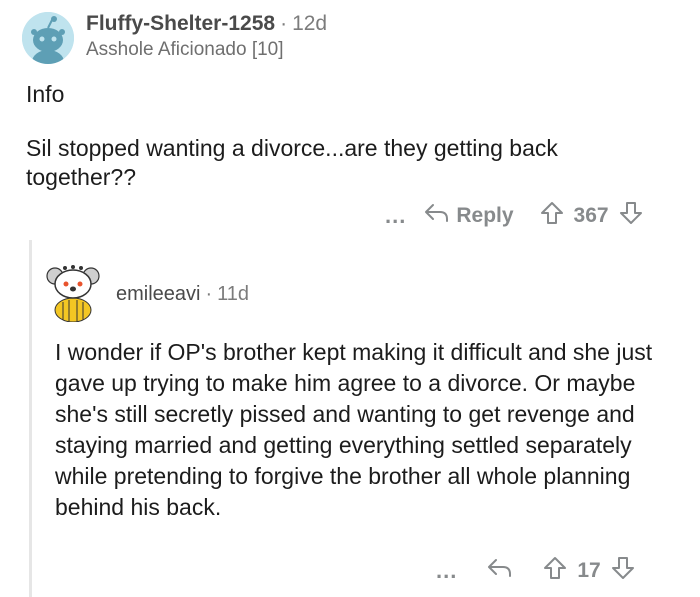  What do you see at coordinates (514, 216) in the screenshot?
I see `comment-actions: ... Reply 367` at bounding box center [514, 216].